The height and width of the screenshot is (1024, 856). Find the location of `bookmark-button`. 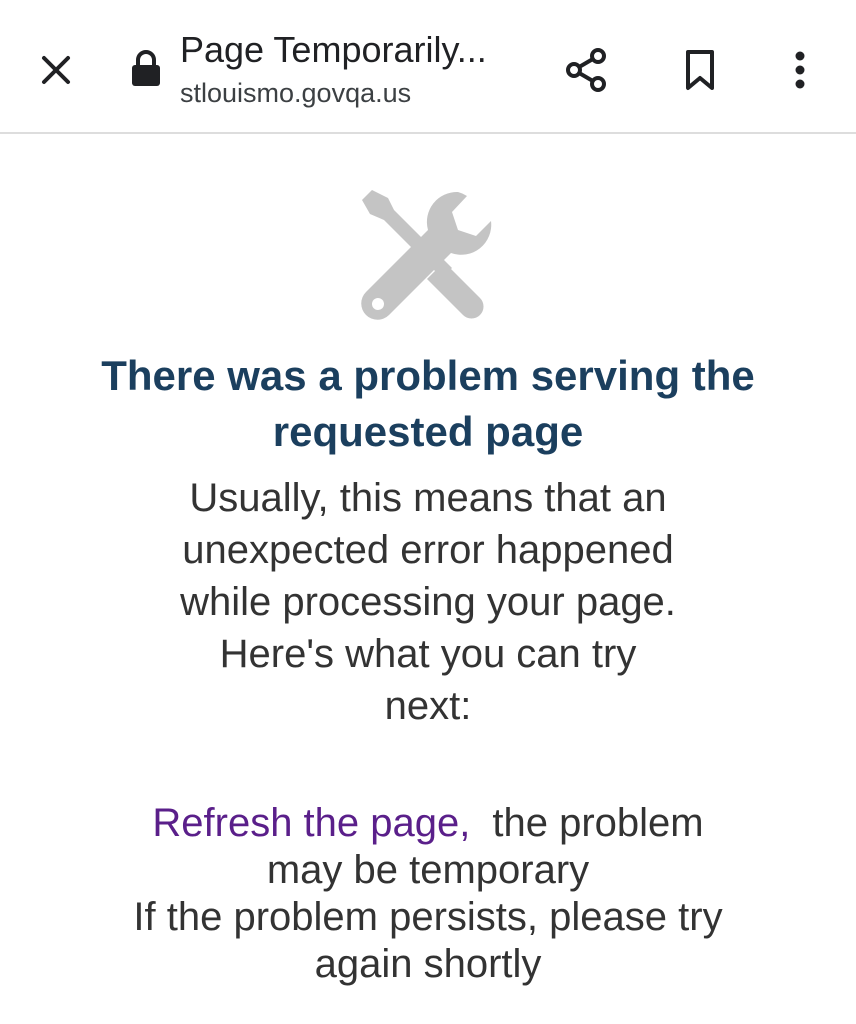

bookmark-button is located at coordinates (700, 70).